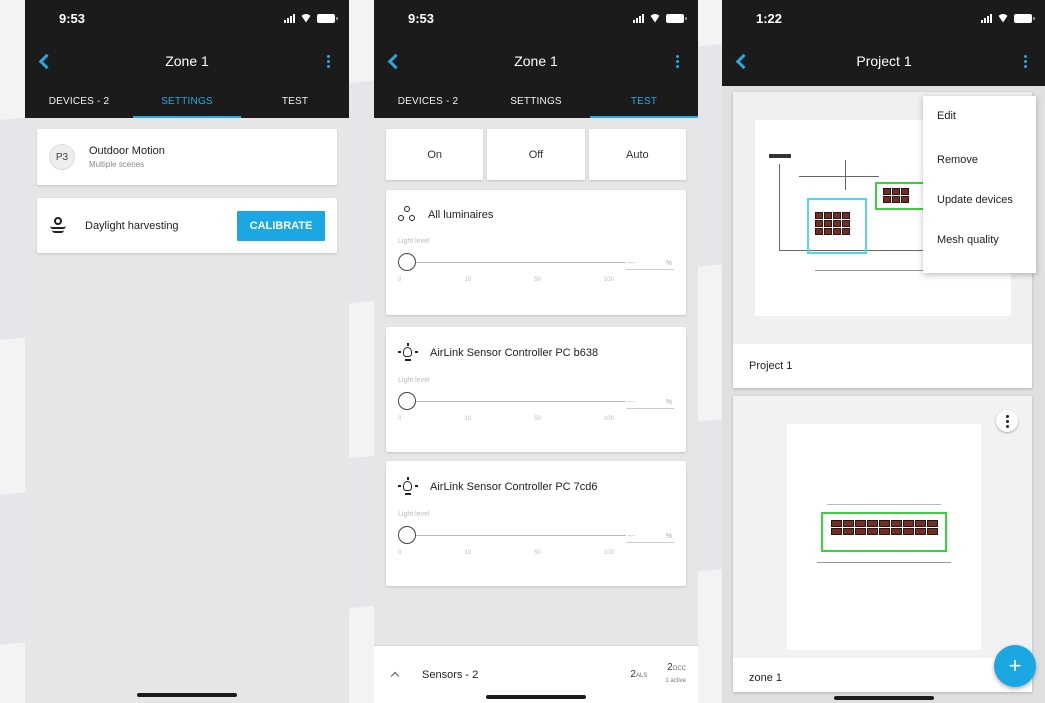  I want to click on menu-item-update-devices: Update devices, so click(979, 200).